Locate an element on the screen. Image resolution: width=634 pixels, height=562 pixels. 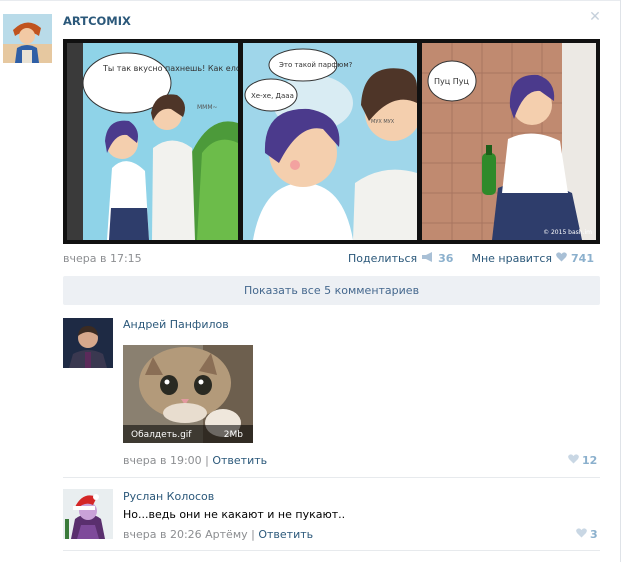
show-all-comments-button: Показать все 5 комментариев is located at coordinates (331, 290).